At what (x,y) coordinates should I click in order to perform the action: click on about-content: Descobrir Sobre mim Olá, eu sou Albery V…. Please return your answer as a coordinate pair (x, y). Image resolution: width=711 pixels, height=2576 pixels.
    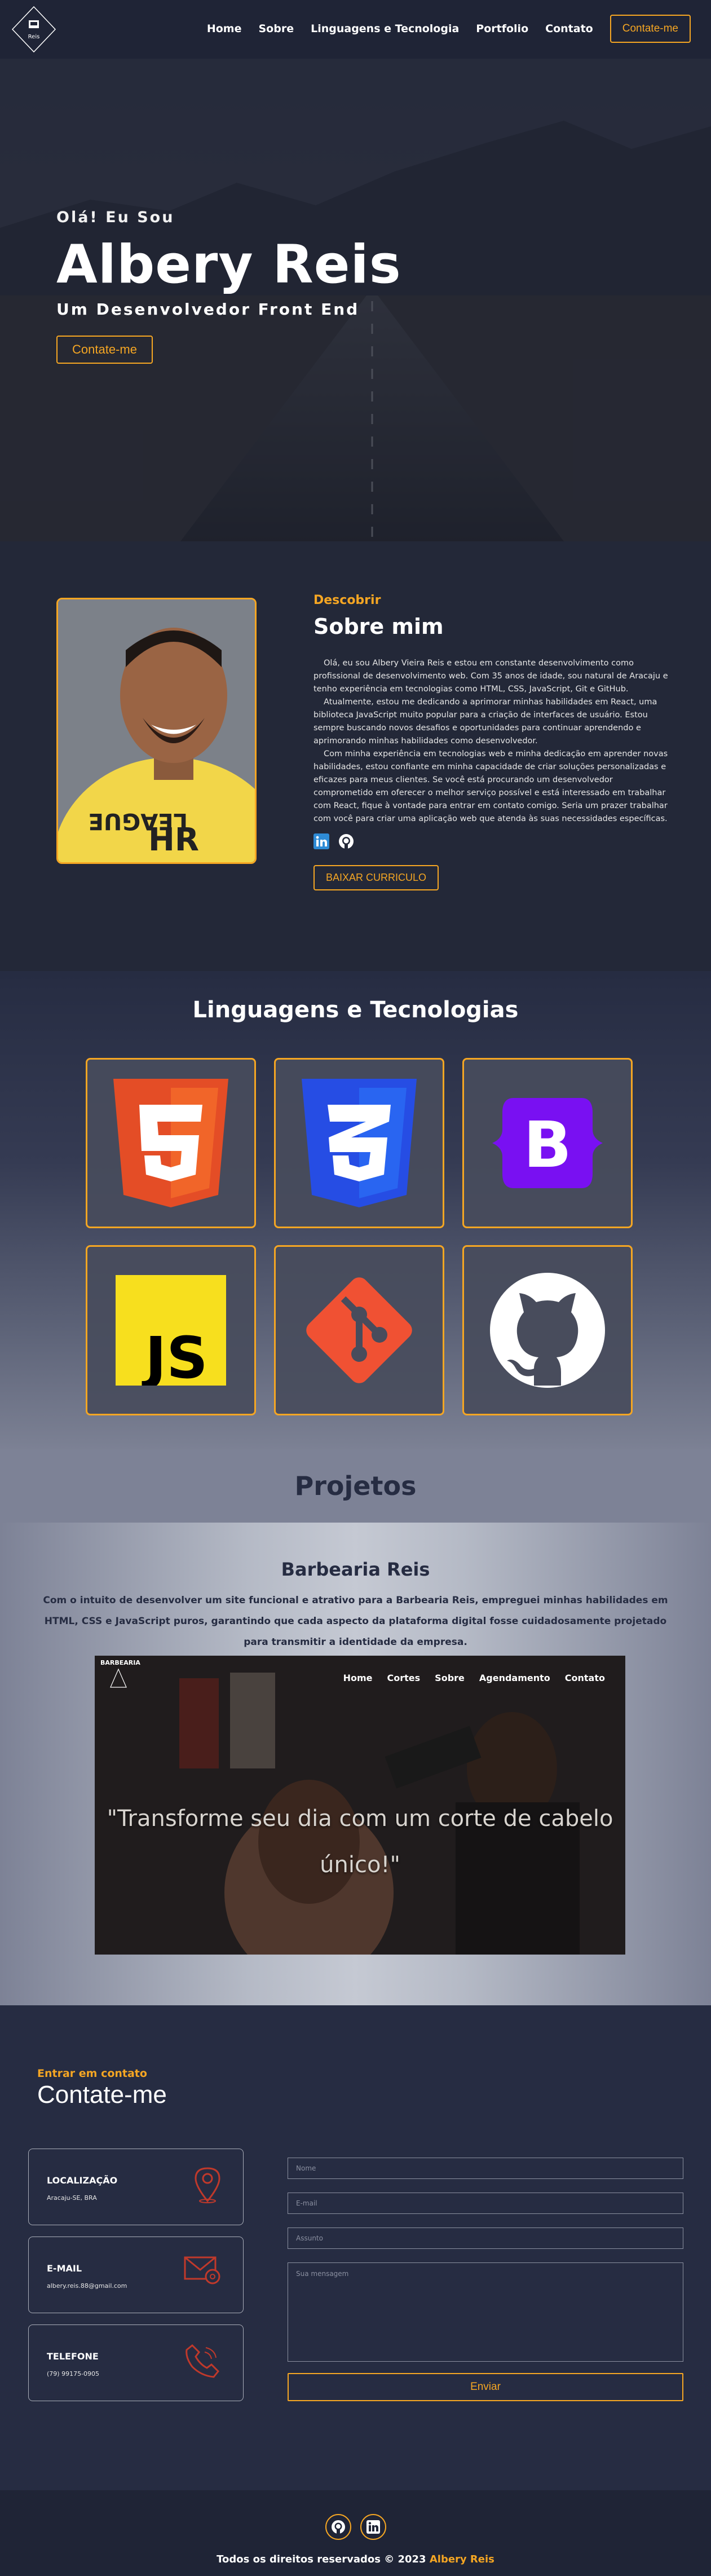
    Looking at the image, I should click on (491, 741).